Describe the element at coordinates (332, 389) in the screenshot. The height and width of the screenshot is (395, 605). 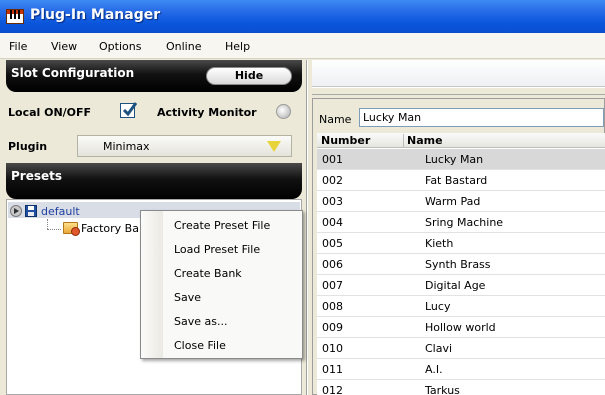
I see `cell-number: 012` at that location.